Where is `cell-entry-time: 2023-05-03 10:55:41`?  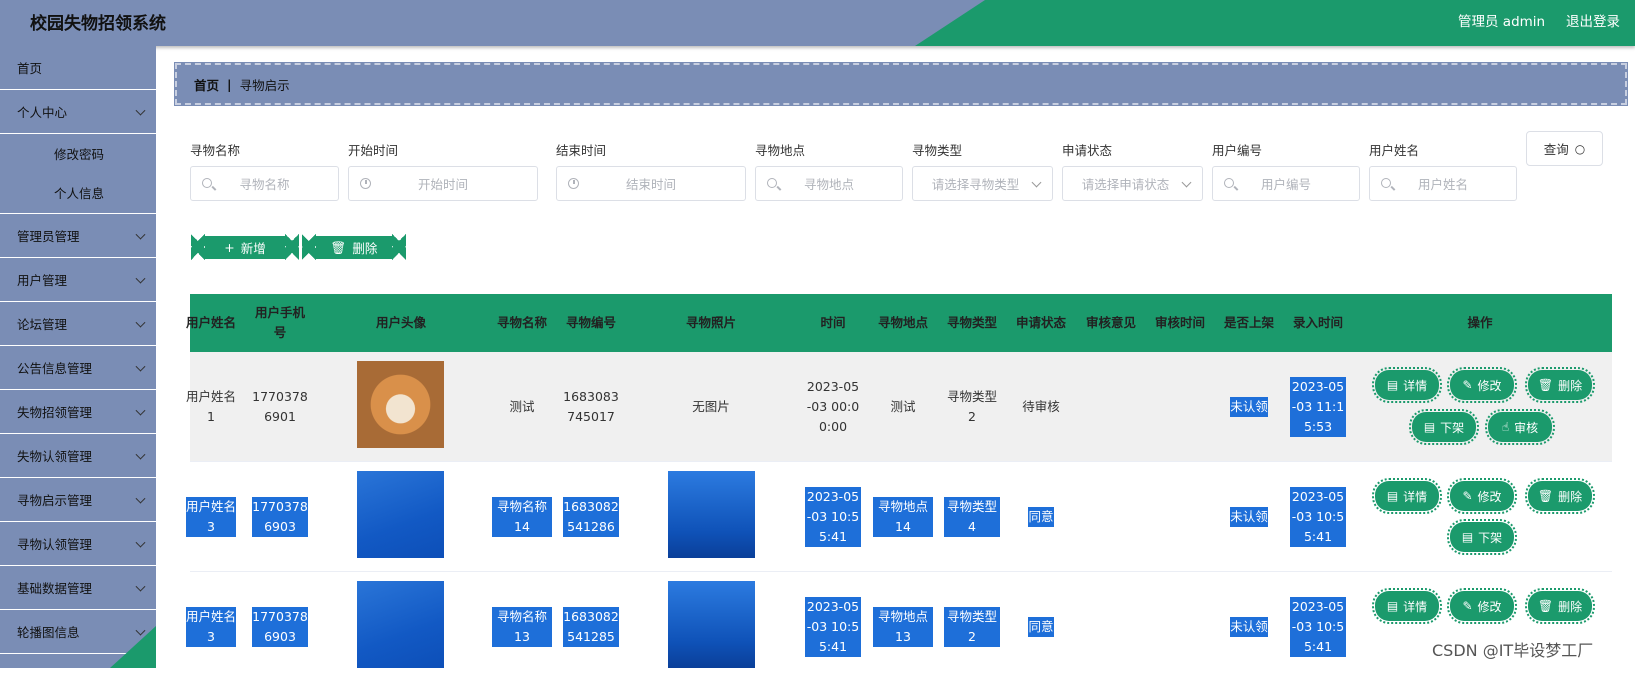 cell-entry-time: 2023-05-03 10:55:41 is located at coordinates (1318, 517).